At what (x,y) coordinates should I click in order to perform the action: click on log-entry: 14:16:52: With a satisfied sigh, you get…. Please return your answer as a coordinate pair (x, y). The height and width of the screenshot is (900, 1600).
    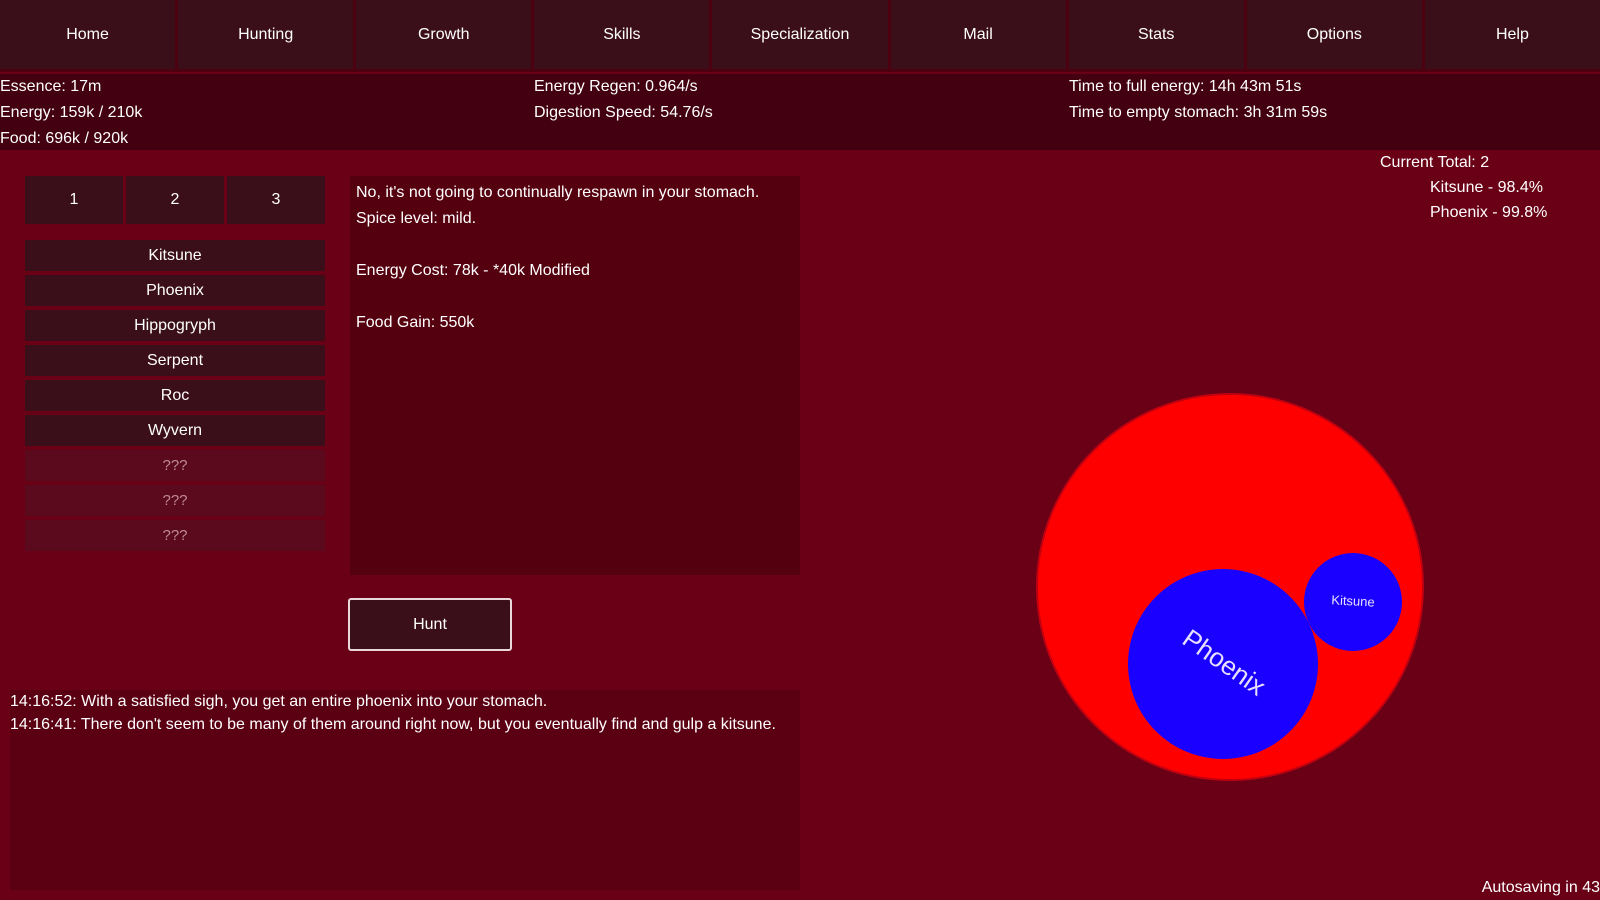
    Looking at the image, I should click on (279, 701).